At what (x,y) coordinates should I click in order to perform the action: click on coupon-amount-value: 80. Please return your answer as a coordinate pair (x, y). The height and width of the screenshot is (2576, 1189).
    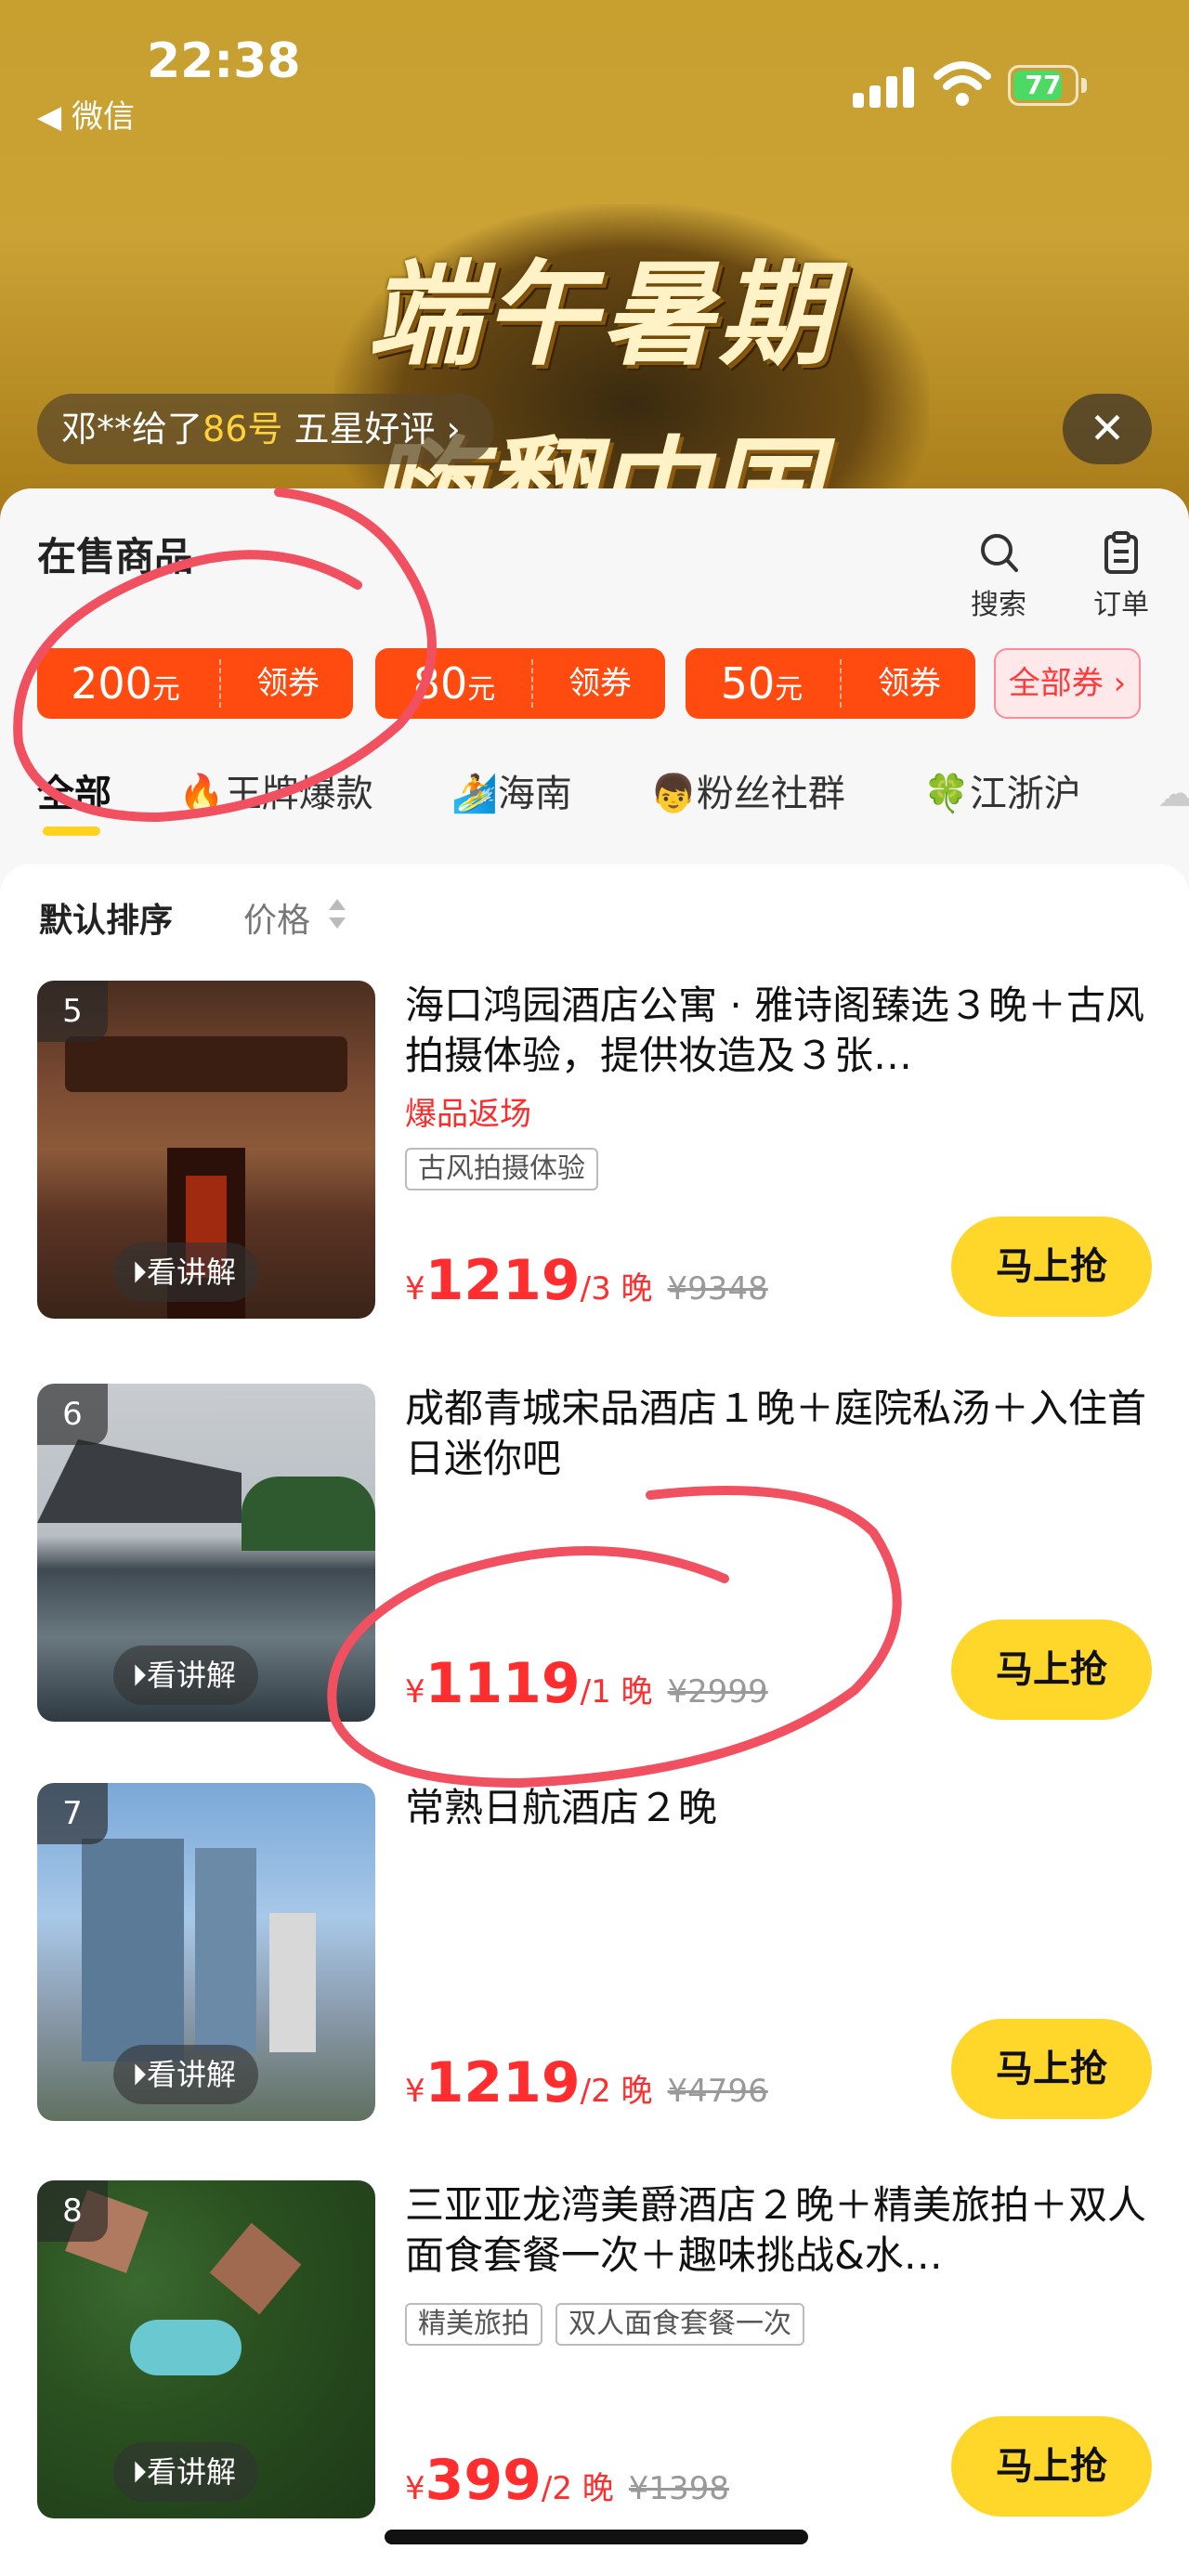
    Looking at the image, I should click on (440, 684).